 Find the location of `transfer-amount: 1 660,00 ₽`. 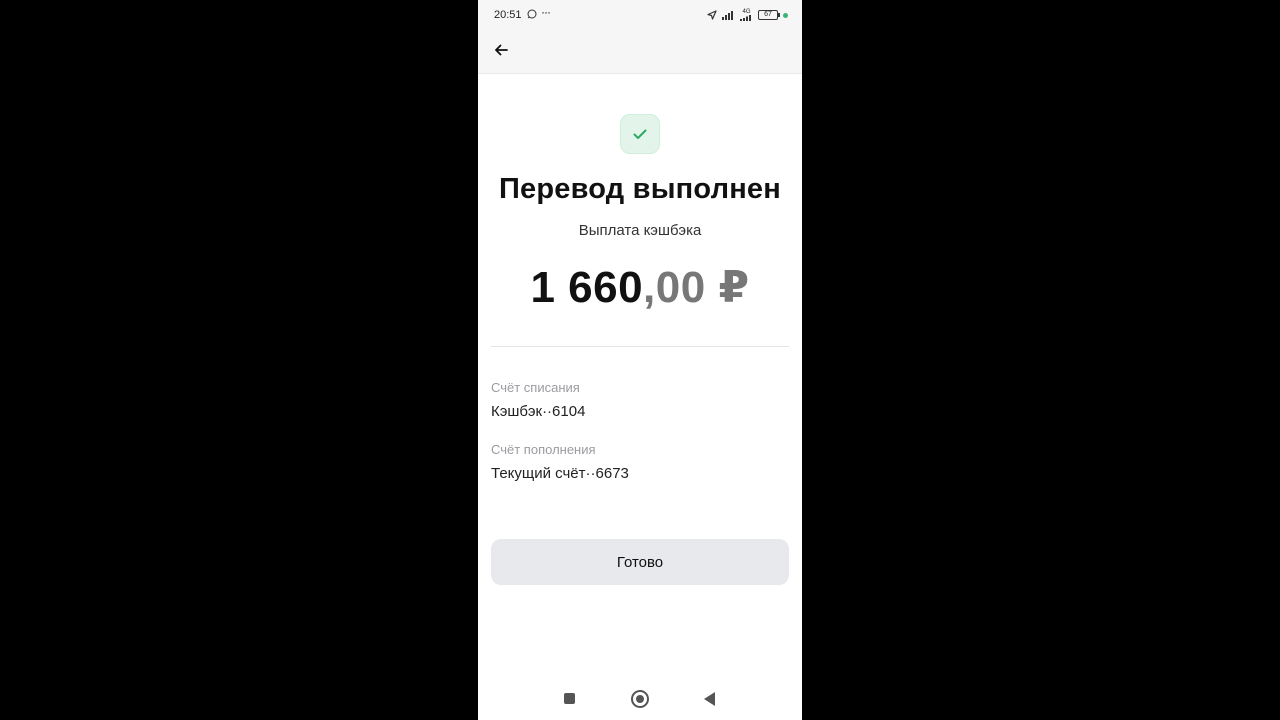

transfer-amount: 1 660,00 ₽ is located at coordinates (640, 287).